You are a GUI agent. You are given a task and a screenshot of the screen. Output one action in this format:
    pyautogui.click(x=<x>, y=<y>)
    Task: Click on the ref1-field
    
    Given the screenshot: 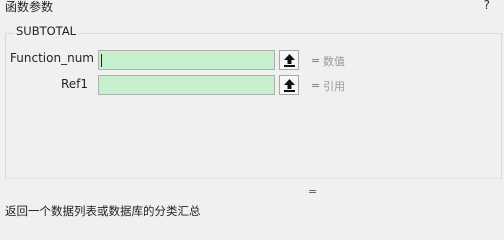 What is the action you would take?
    pyautogui.click(x=186, y=85)
    